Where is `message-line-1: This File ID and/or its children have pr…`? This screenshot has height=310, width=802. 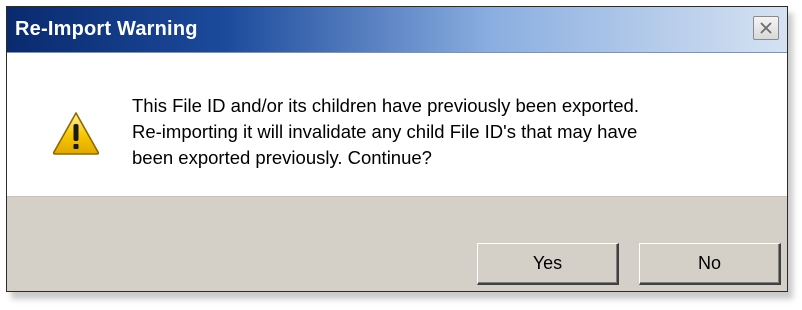 message-line-1: This File ID and/or its children have pr… is located at coordinates (385, 105).